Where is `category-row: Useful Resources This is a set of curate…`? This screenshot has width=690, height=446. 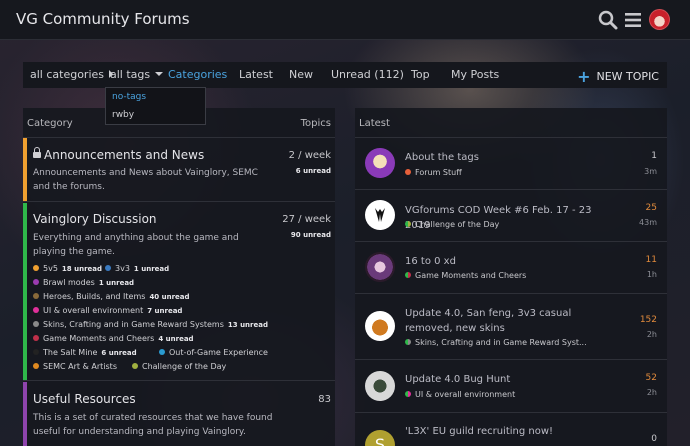
category-row: Useful Resources This is a set of curate… is located at coordinates (179, 414).